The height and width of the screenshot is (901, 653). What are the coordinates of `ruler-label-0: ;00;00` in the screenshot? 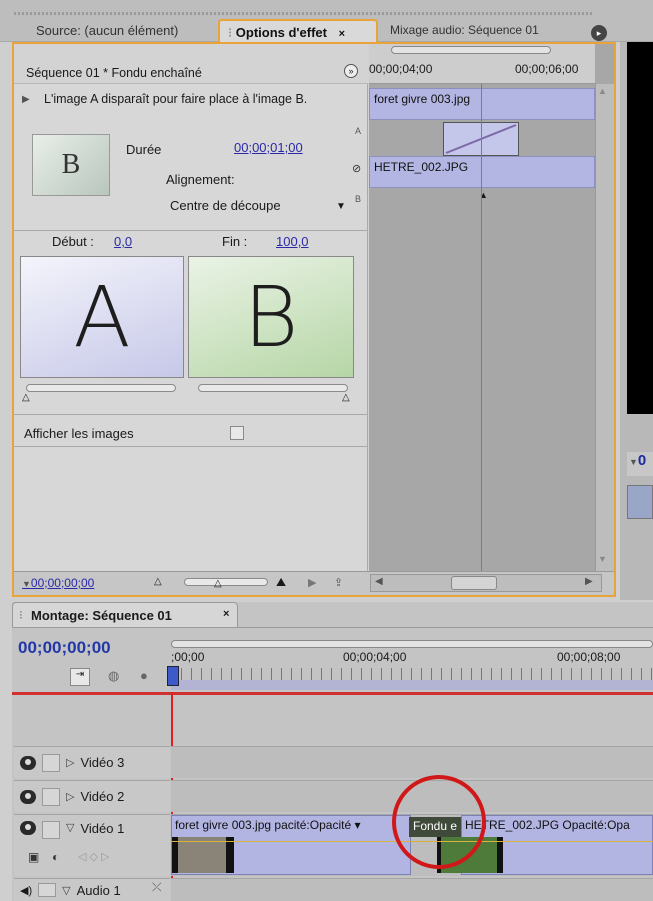 It's located at (188, 657).